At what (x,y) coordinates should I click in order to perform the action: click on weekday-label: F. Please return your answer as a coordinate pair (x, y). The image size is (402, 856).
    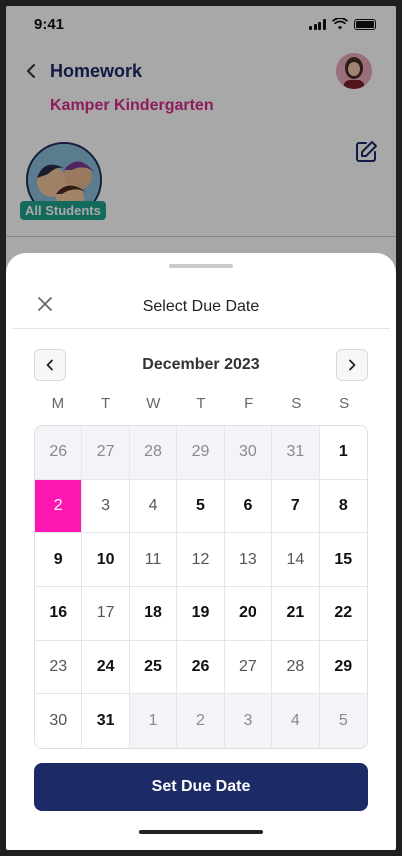
    Looking at the image, I should click on (249, 403).